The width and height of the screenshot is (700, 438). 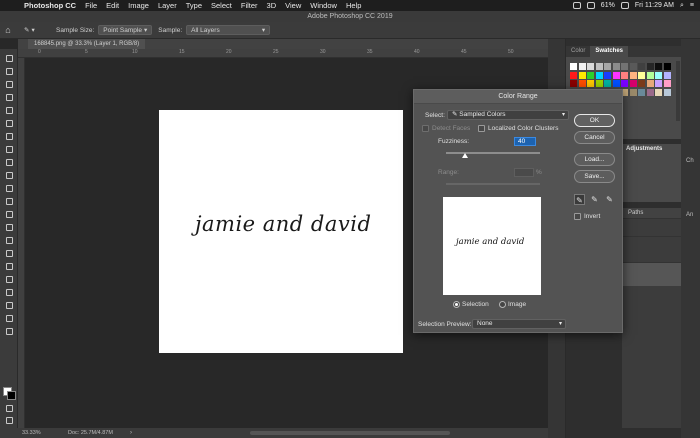 I want to click on eyedropper-icon: ✎, so click(x=579, y=199).